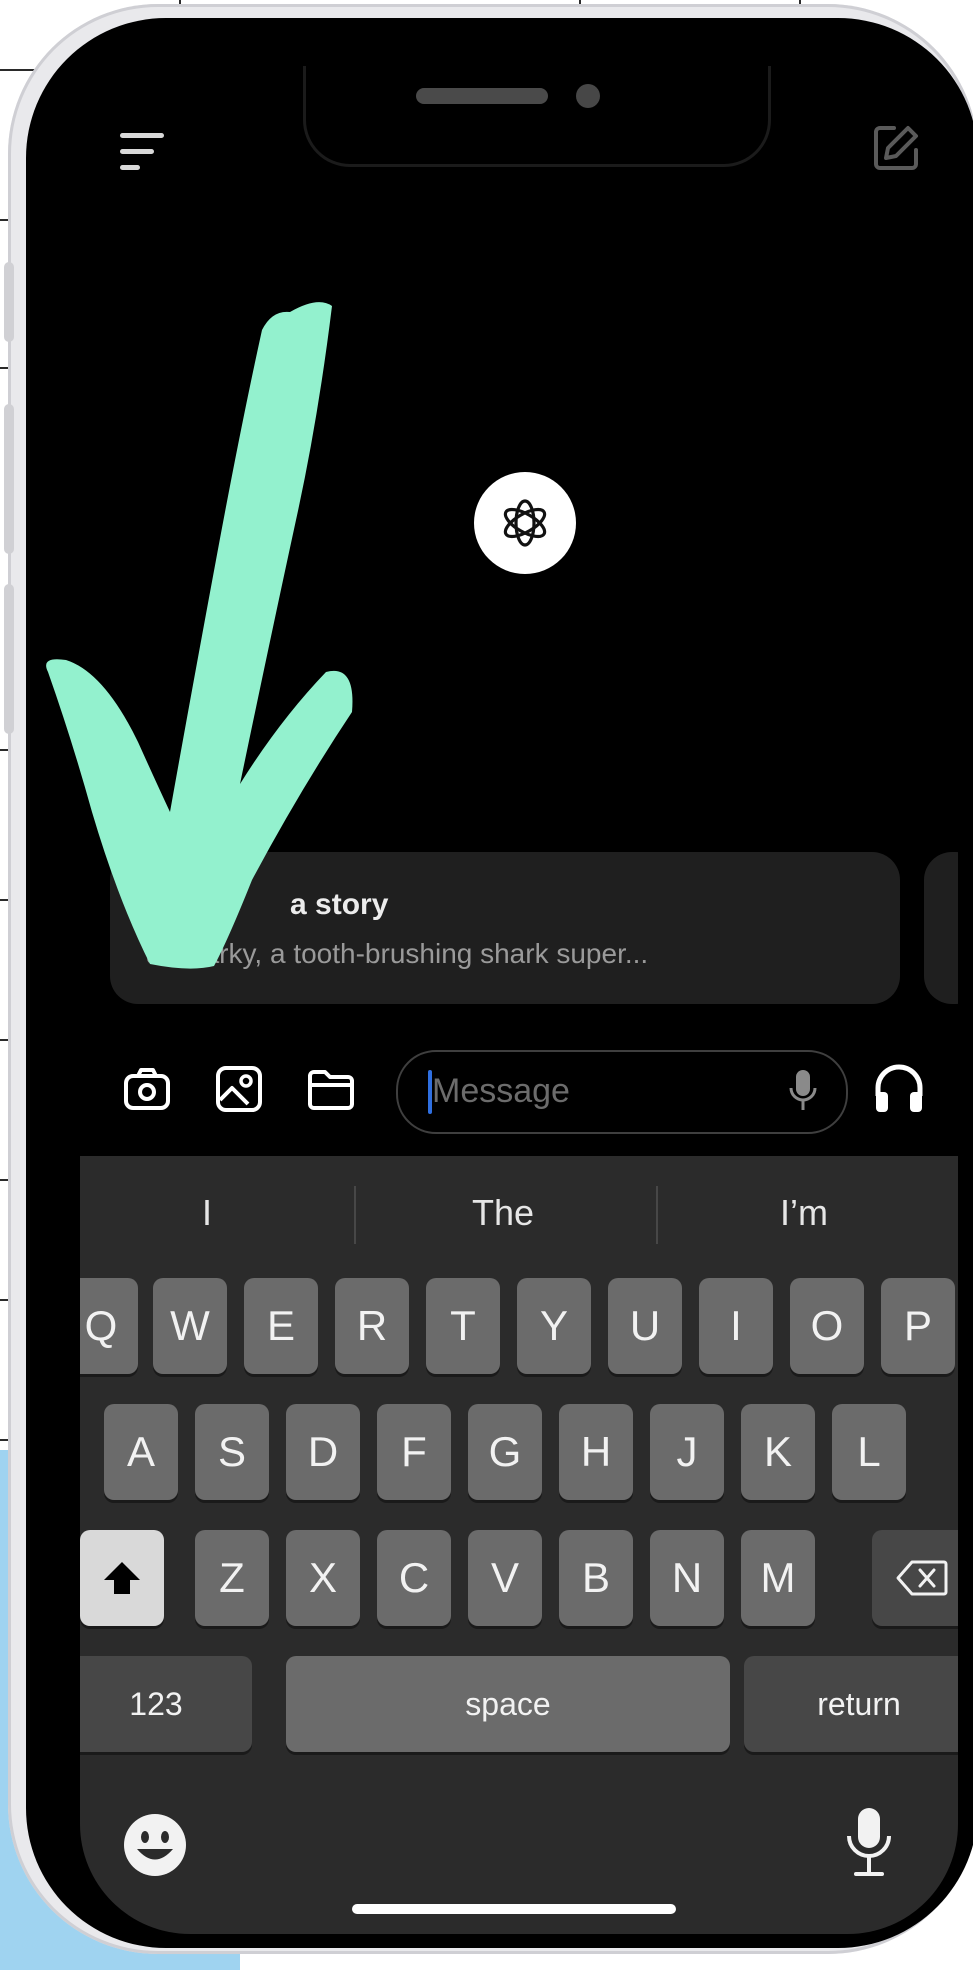  What do you see at coordinates (331, 1089) in the screenshot?
I see `folder-icon` at bounding box center [331, 1089].